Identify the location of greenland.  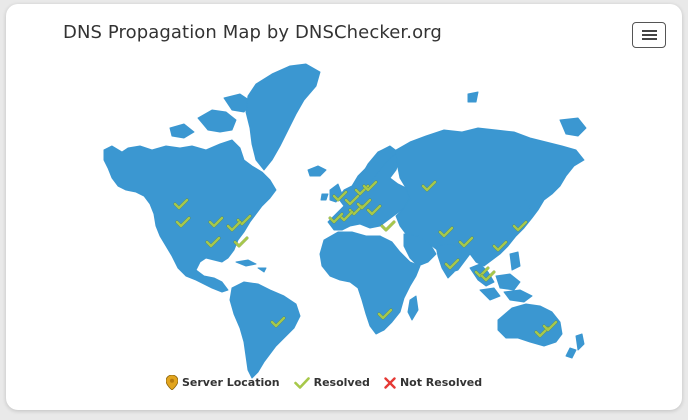
(283, 117).